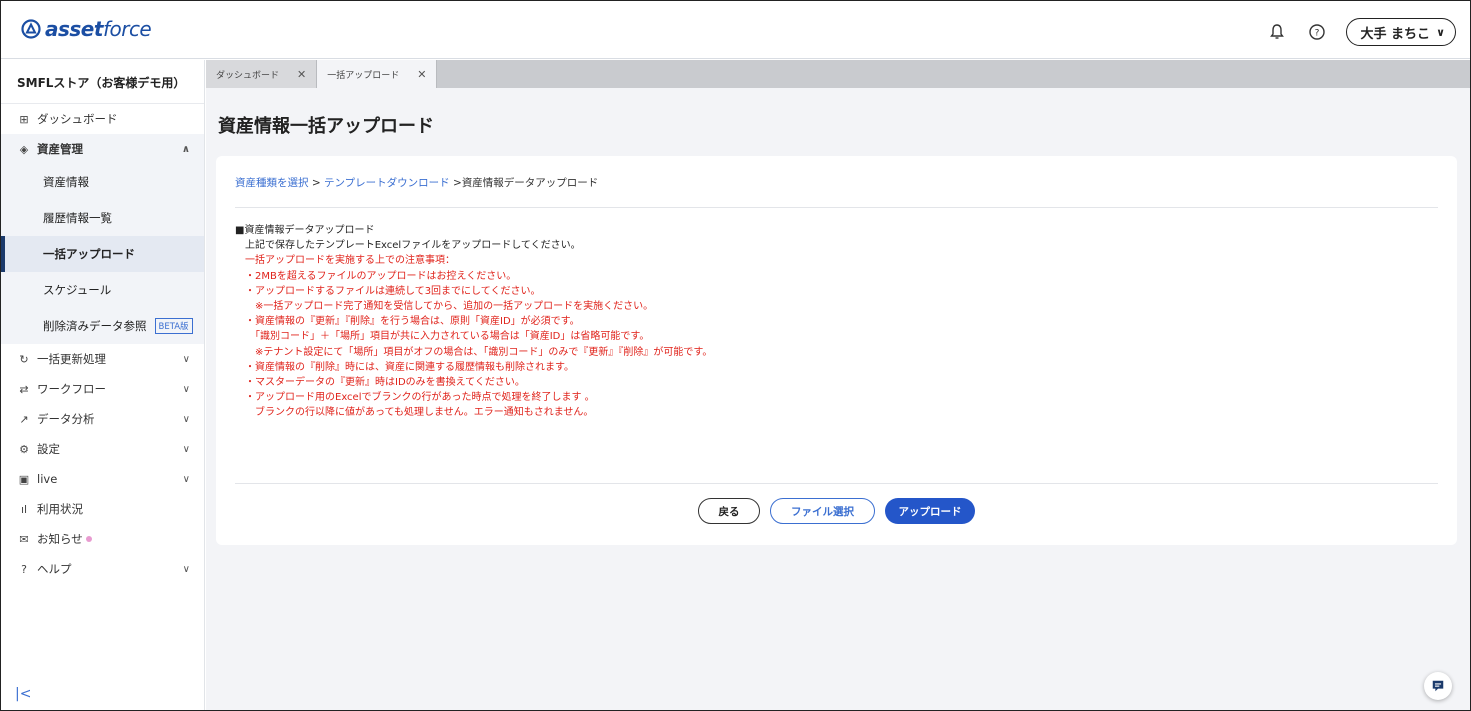 Image resolution: width=1471 pixels, height=711 pixels. I want to click on chat-support-button, so click(1438, 686).